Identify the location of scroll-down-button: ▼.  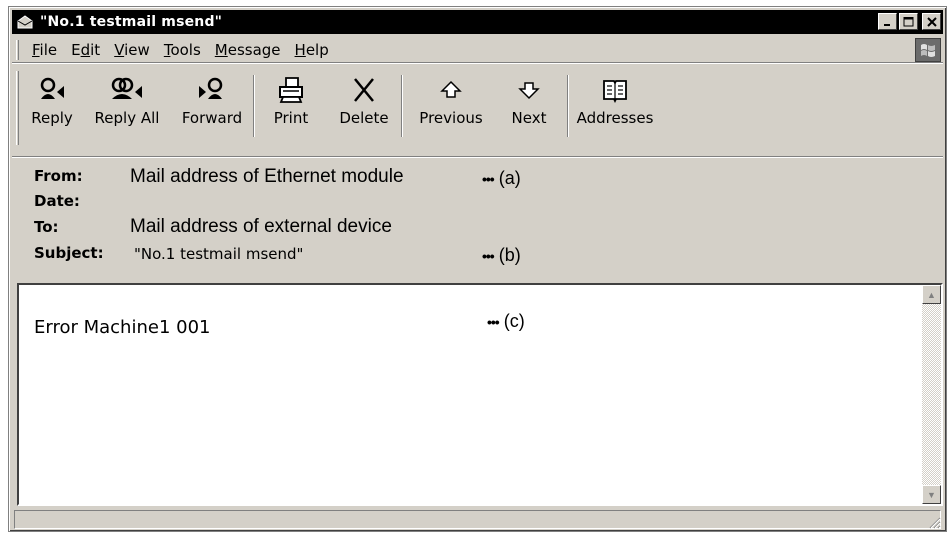
(931, 494).